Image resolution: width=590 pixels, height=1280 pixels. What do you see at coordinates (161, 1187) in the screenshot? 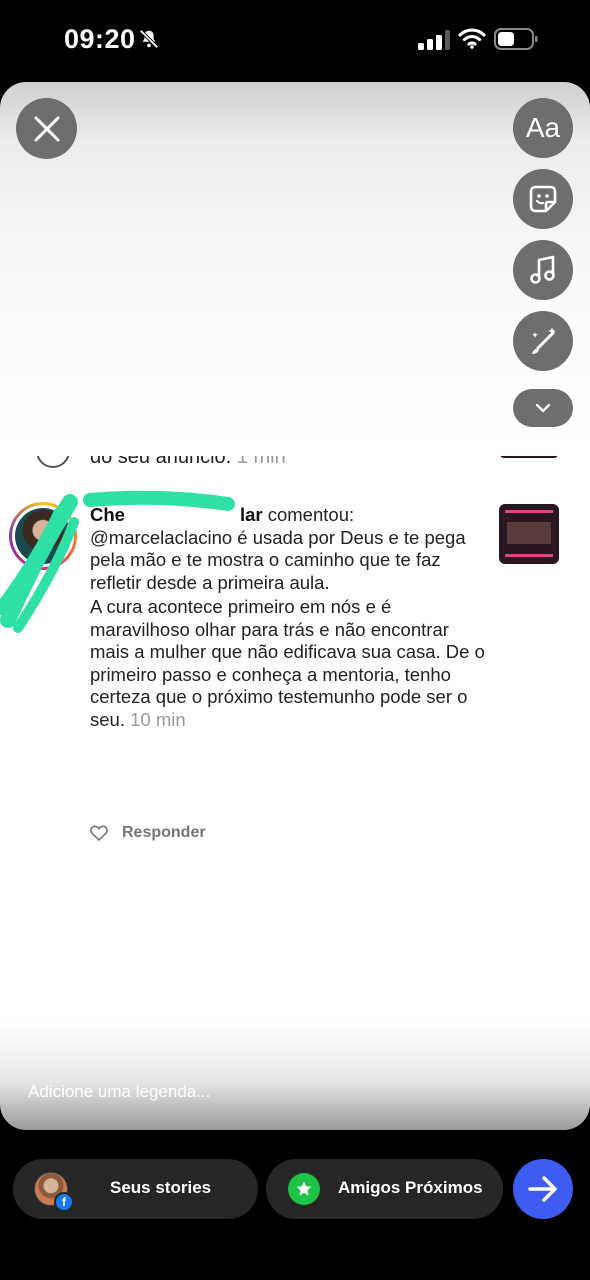
I see `your-stories-label: Seus stories` at bounding box center [161, 1187].